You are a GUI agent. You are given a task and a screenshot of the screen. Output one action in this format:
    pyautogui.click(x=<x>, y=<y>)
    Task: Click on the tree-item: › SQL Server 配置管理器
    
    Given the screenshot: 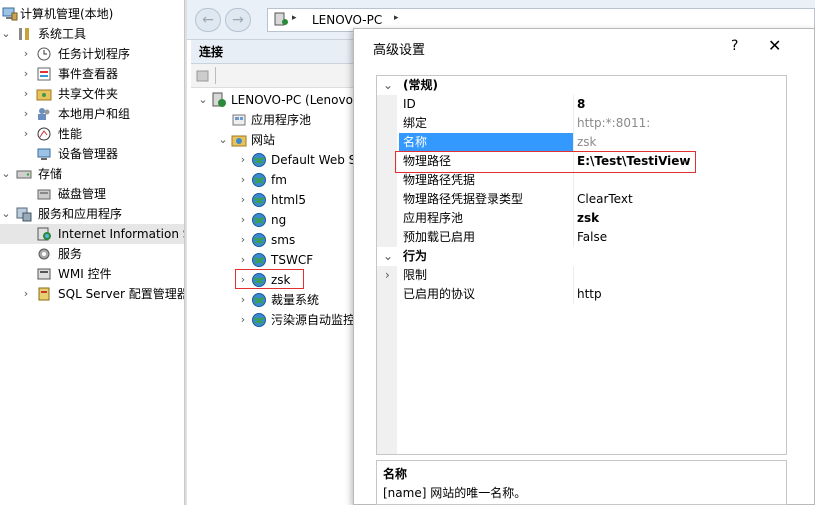 What is the action you would take?
    pyautogui.click(x=92, y=294)
    